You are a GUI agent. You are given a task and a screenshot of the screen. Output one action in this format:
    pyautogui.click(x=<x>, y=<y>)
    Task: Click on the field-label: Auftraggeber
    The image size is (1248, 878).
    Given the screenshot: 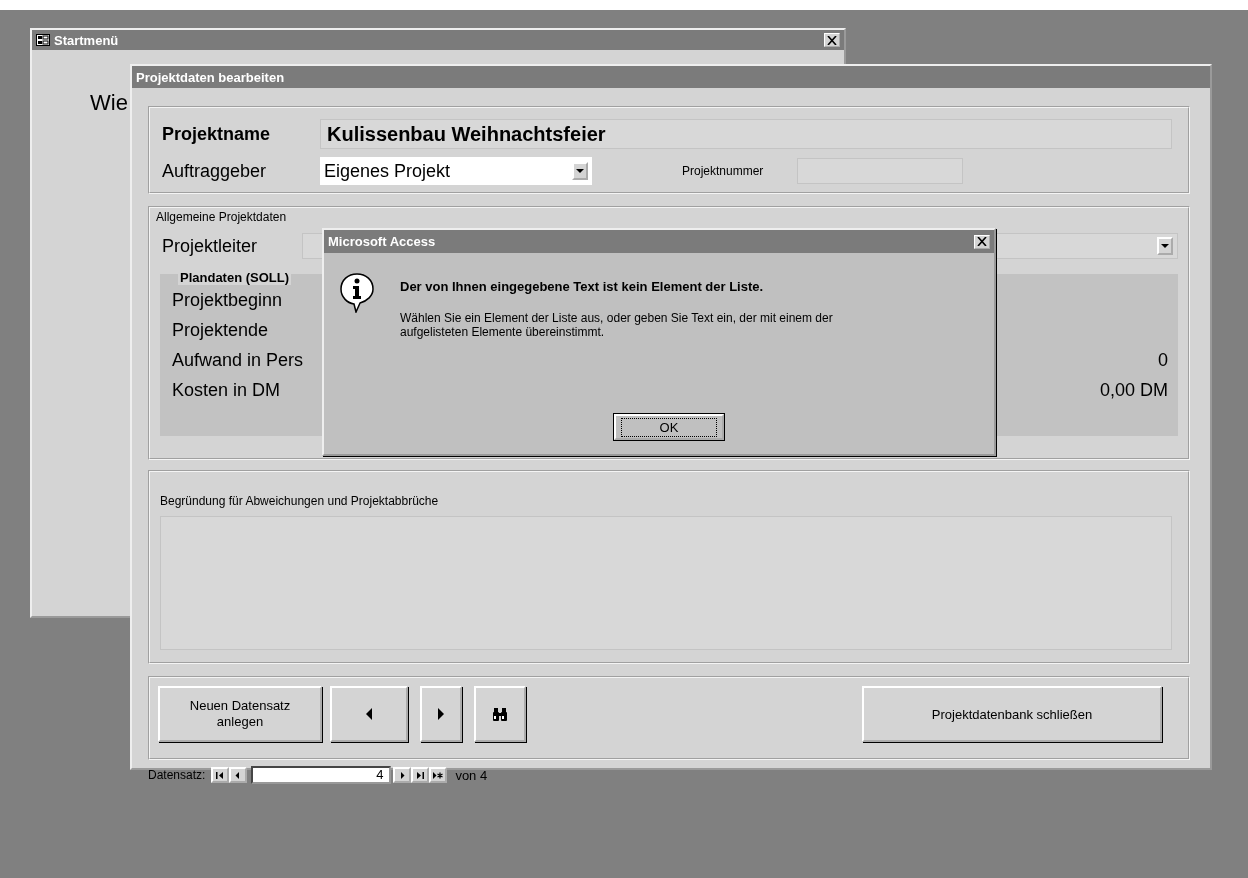 What is the action you would take?
    pyautogui.click(x=215, y=171)
    